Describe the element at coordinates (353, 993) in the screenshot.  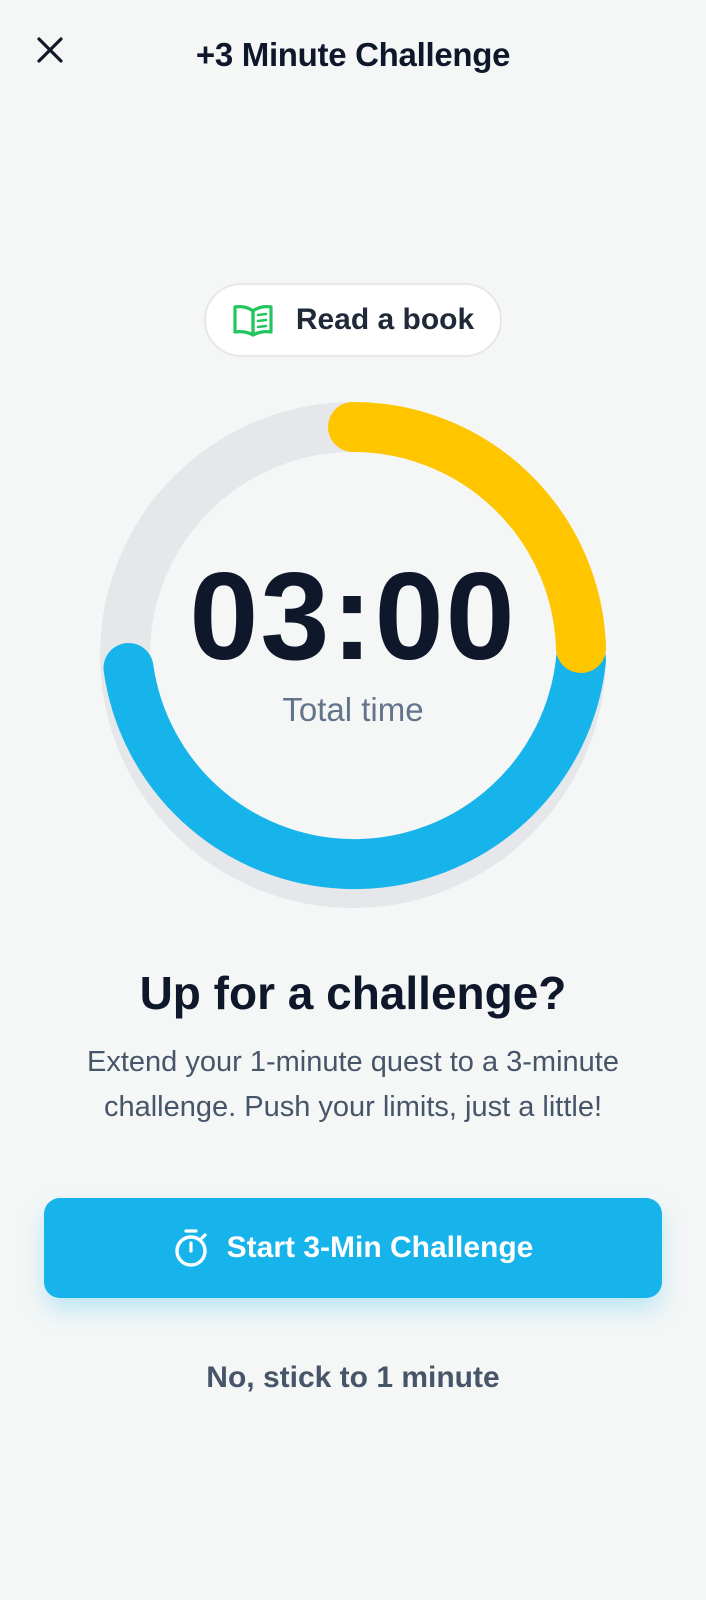
I see `challenge-heading: Up for a challenge?` at that location.